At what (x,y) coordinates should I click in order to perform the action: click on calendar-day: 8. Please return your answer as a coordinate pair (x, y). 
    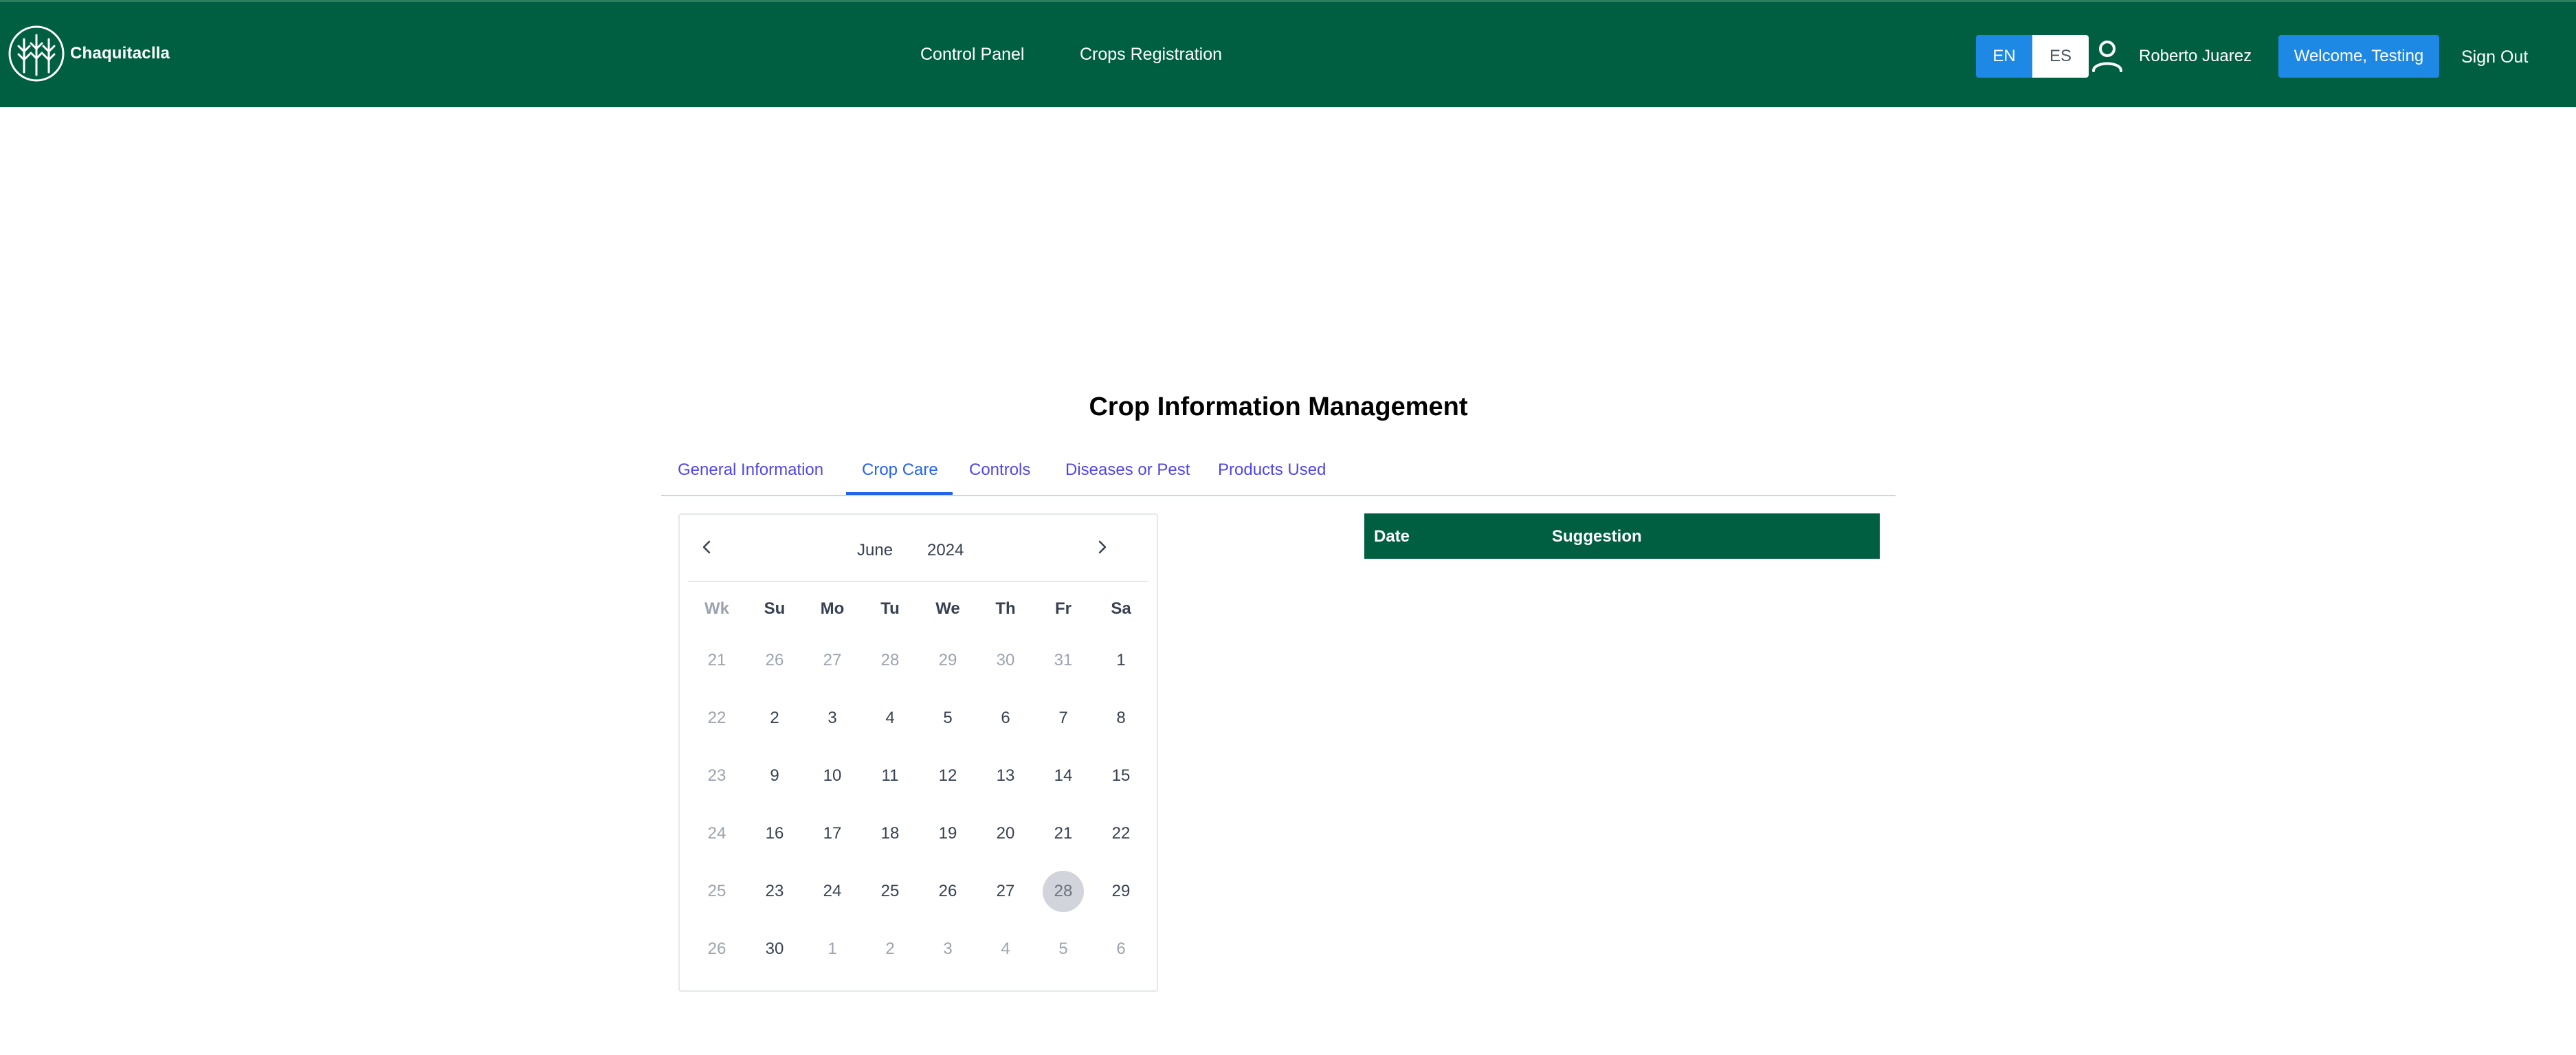
    Looking at the image, I should click on (1121, 718).